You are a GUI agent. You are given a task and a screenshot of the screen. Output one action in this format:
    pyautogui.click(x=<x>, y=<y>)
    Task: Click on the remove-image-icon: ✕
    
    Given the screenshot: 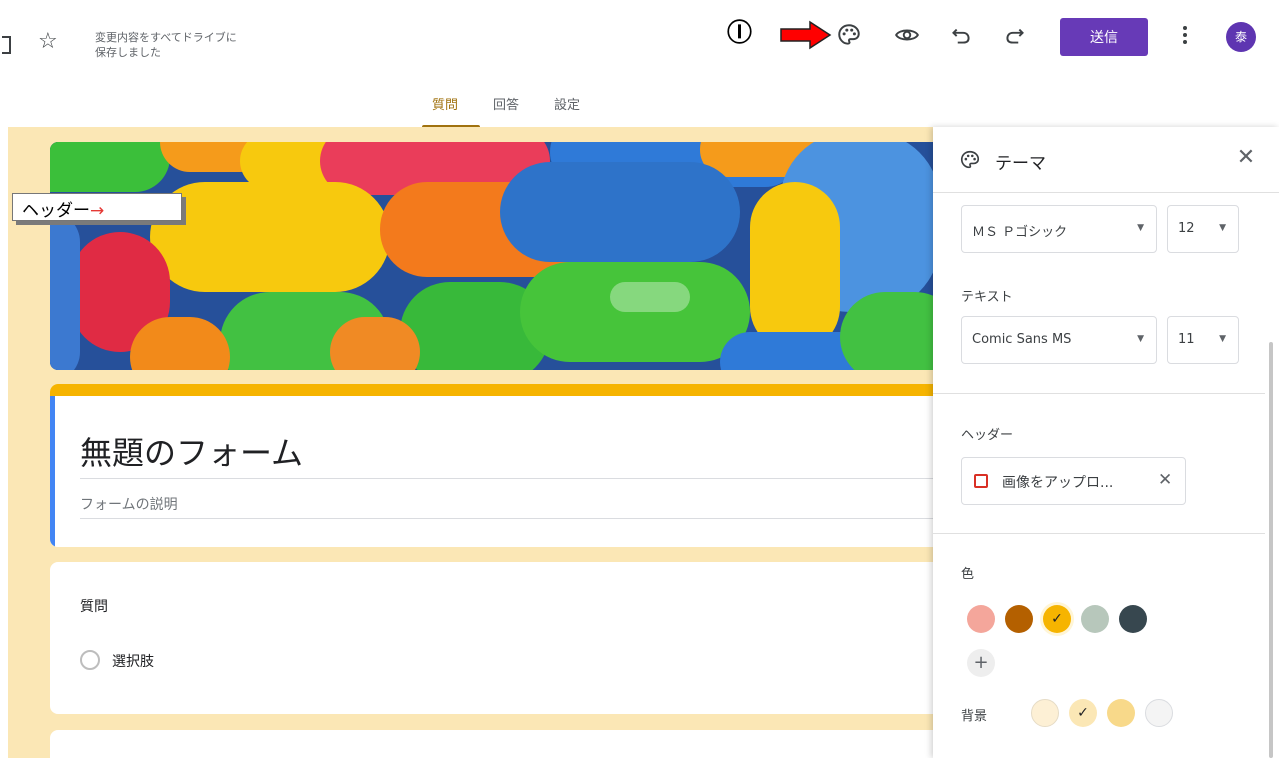 What is the action you would take?
    pyautogui.click(x=1165, y=480)
    